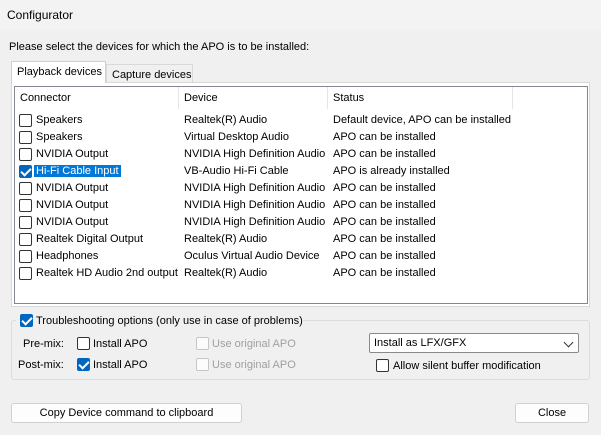 The height and width of the screenshot is (435, 601). I want to click on column-header-device: Device, so click(253, 98).